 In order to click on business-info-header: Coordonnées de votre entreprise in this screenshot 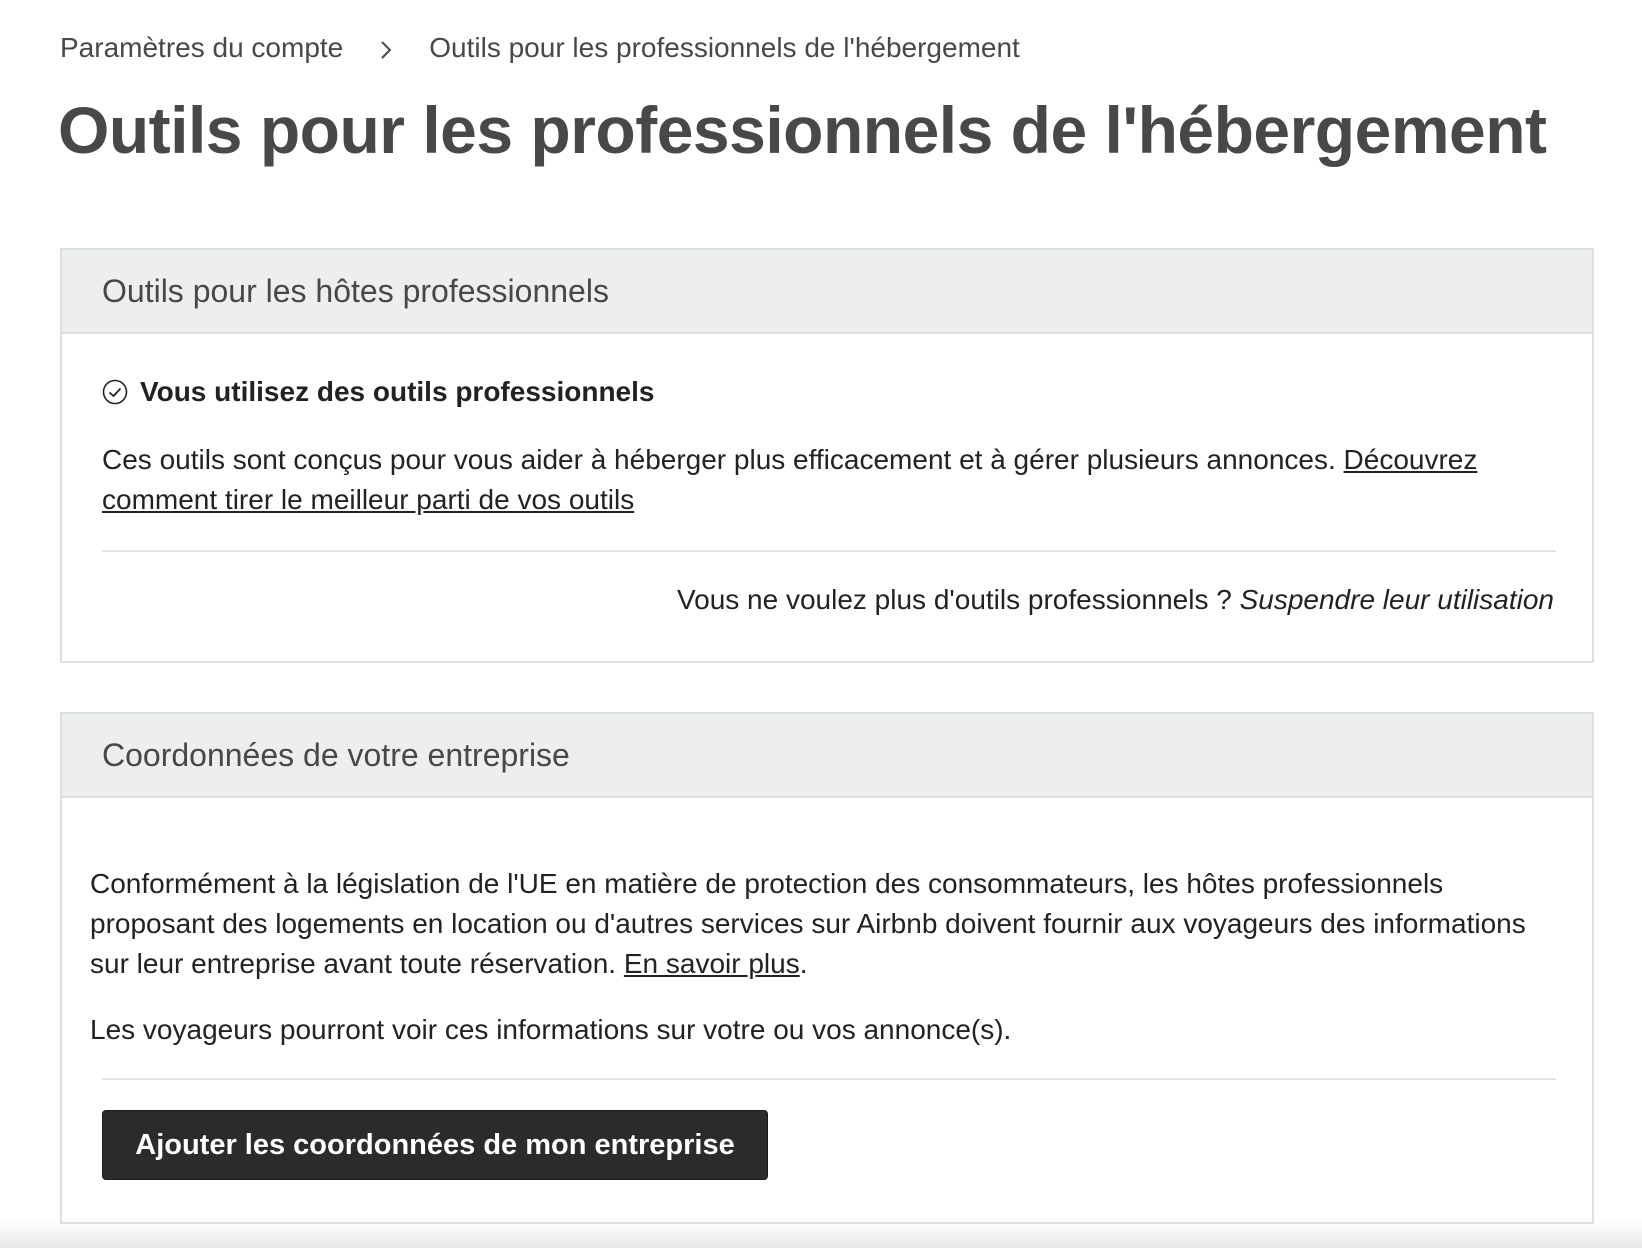, I will do `click(827, 756)`.